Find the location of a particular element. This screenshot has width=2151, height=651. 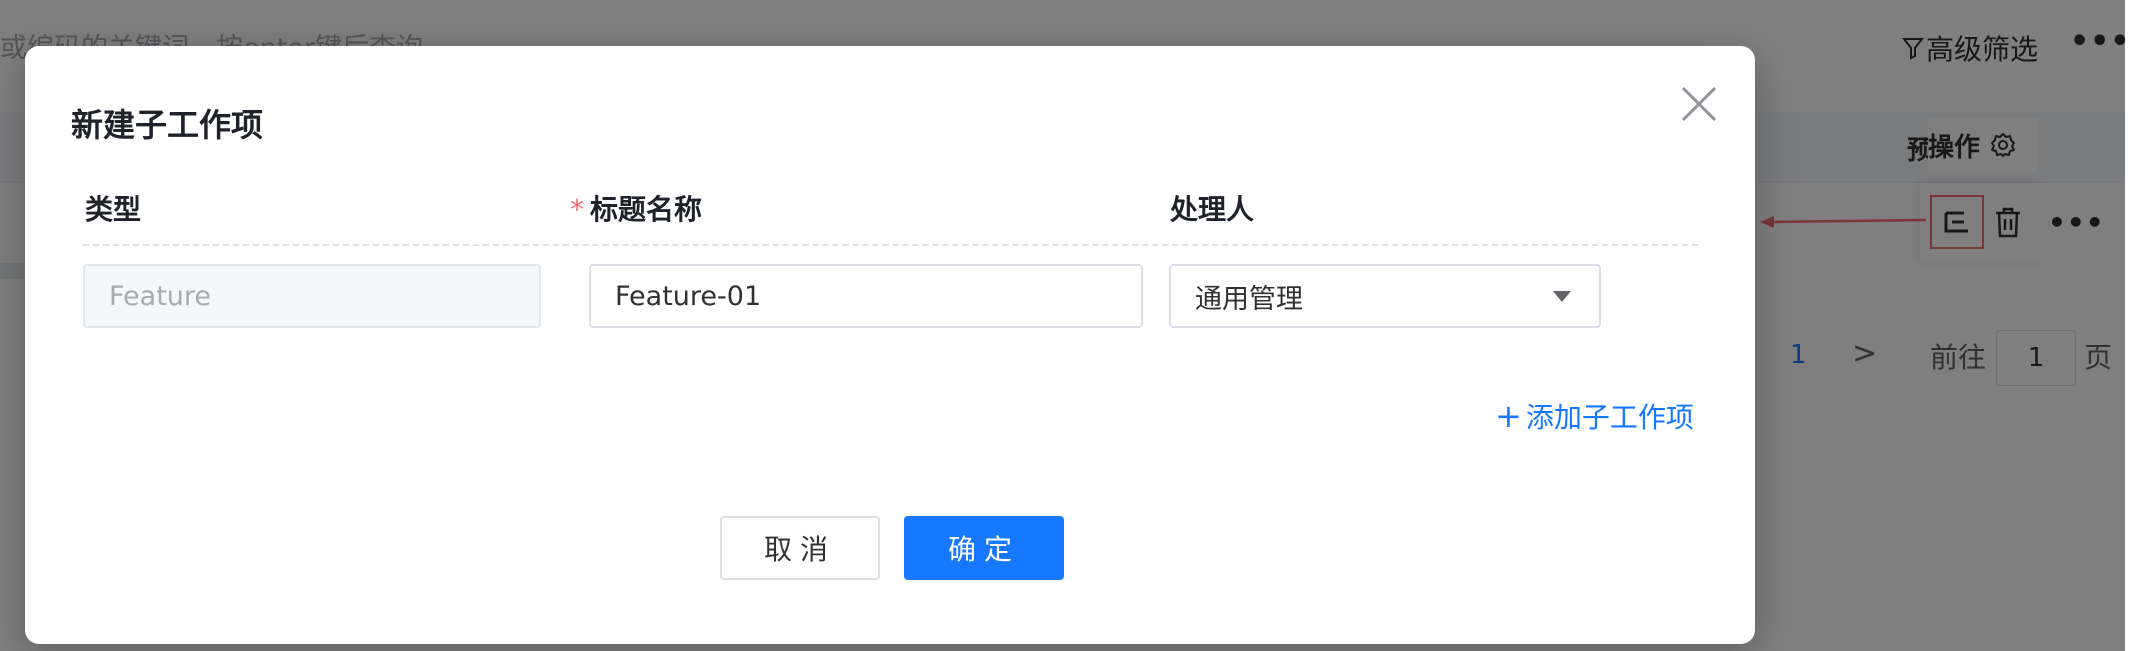

type-field-value: Feature is located at coordinates (160, 296).